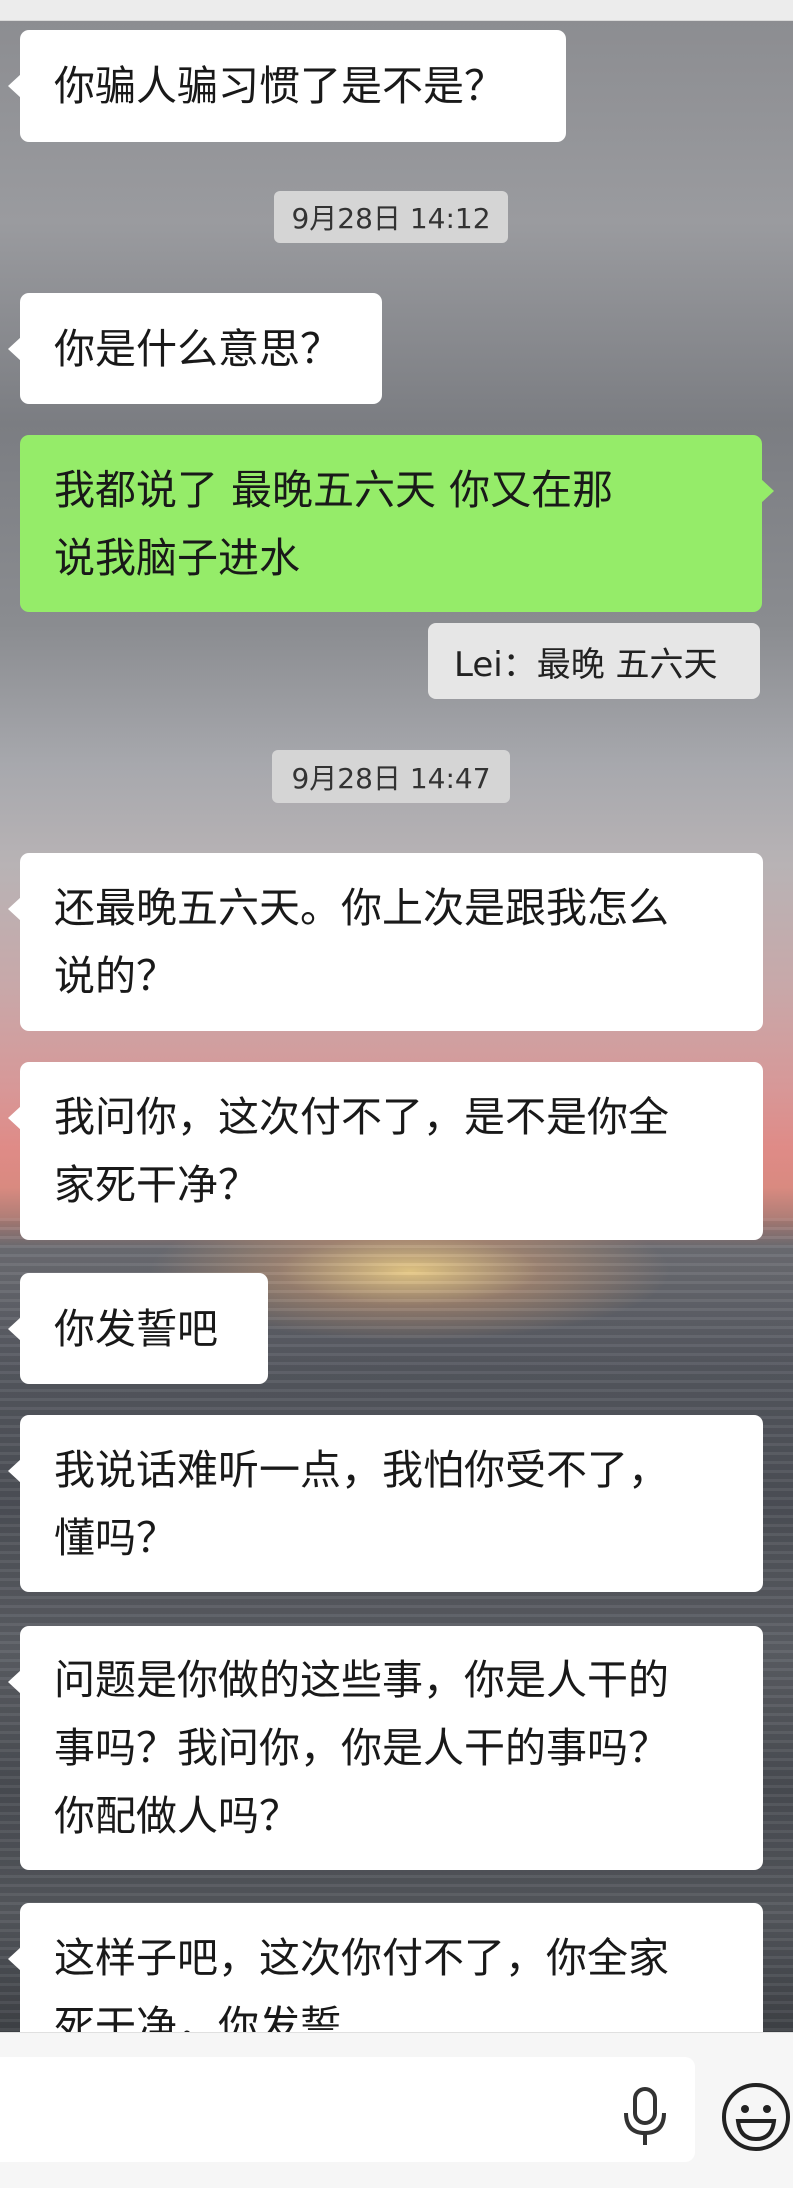 The width and height of the screenshot is (793, 2188). What do you see at coordinates (115, 1537) in the screenshot?
I see `message-line: 懂吗？` at bounding box center [115, 1537].